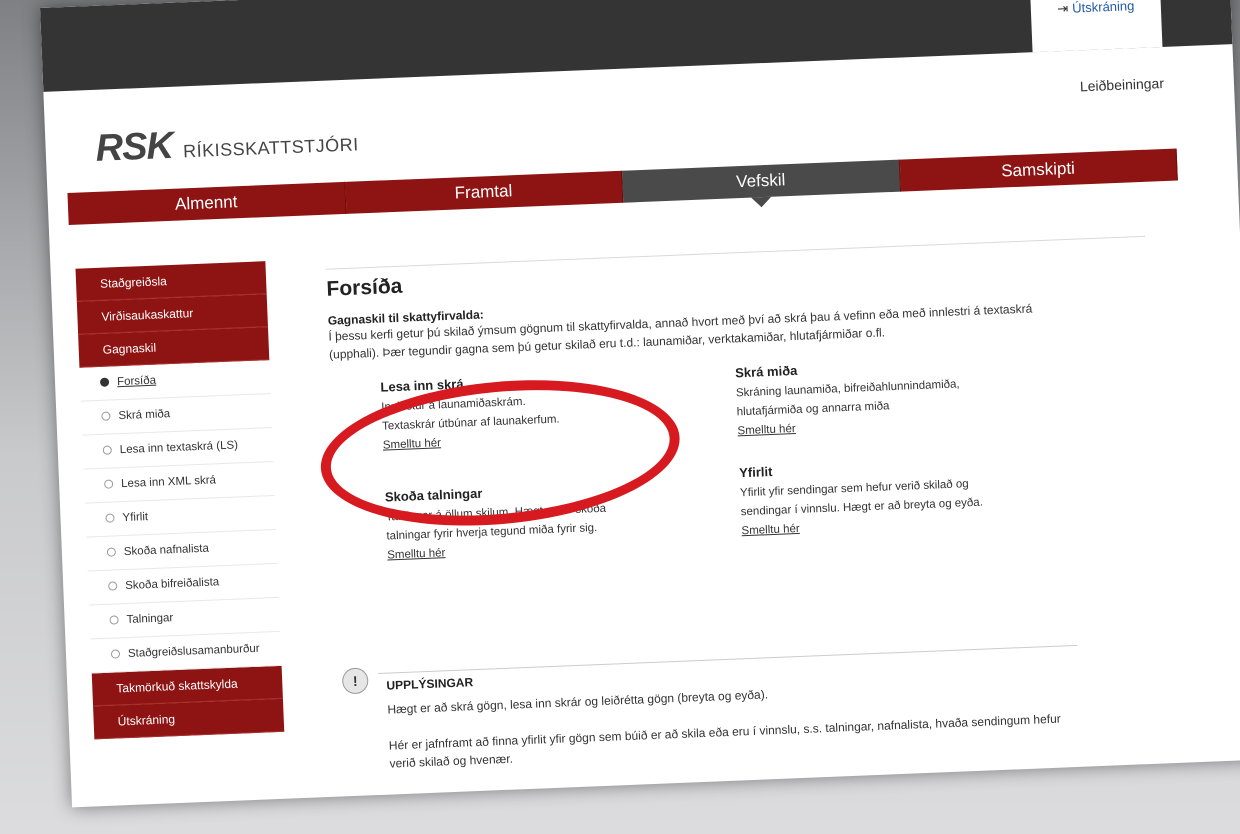 This screenshot has width=1240, height=834. I want to click on nav-tab-samskipti: Samskipti, so click(1038, 170).